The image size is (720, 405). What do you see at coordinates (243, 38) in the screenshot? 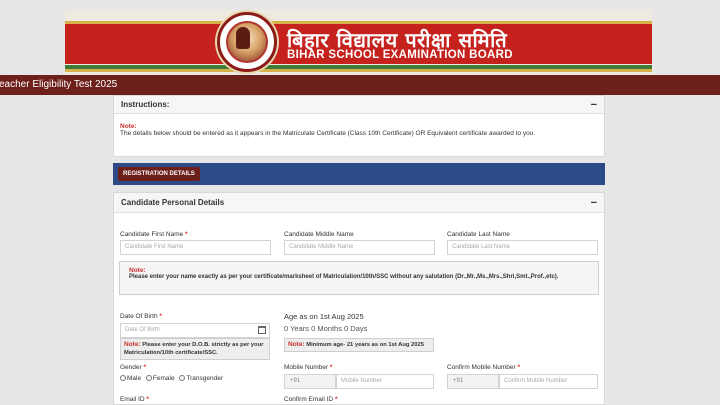
I see `logo-figure` at bounding box center [243, 38].